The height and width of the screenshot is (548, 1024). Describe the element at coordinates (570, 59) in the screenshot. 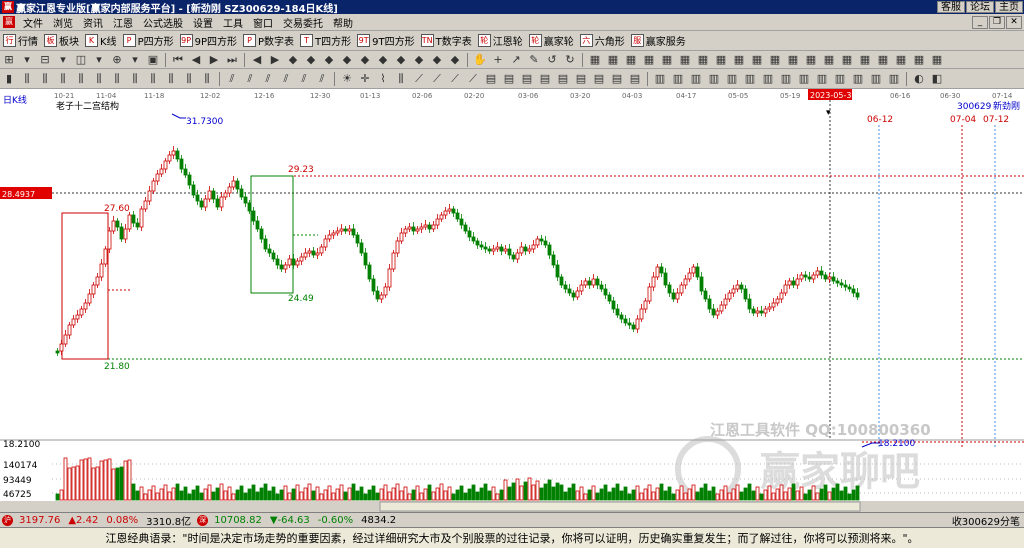

I see `tool-icon: ↻` at that location.